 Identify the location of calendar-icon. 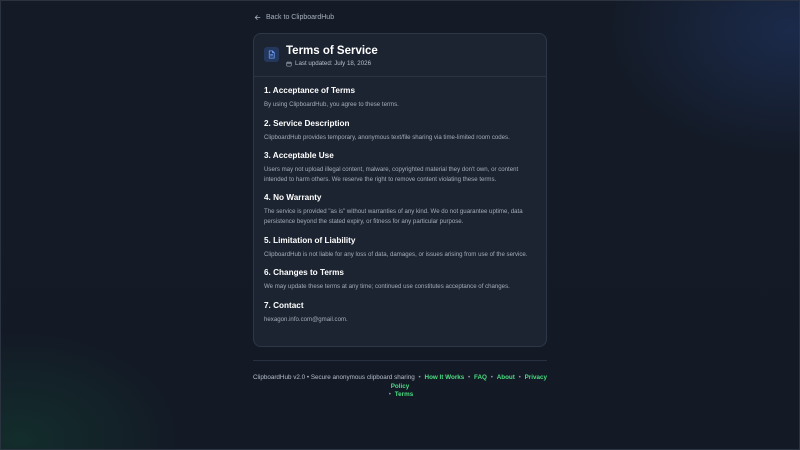
(289, 63).